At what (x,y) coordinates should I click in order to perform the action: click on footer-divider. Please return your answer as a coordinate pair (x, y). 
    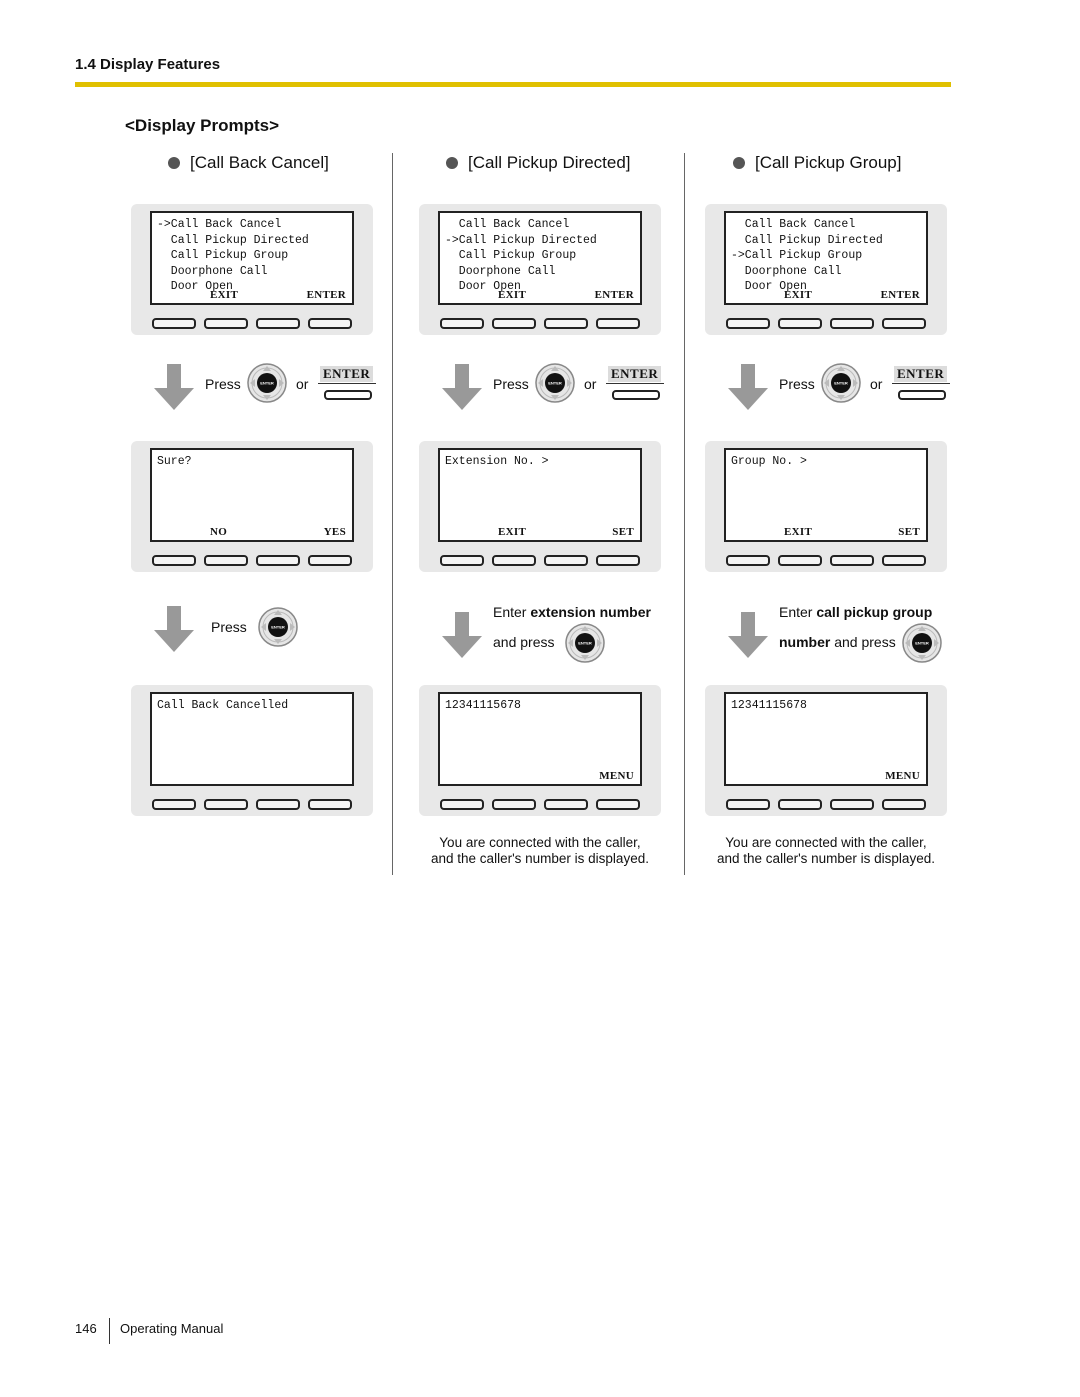
    Looking at the image, I should click on (109, 1331).